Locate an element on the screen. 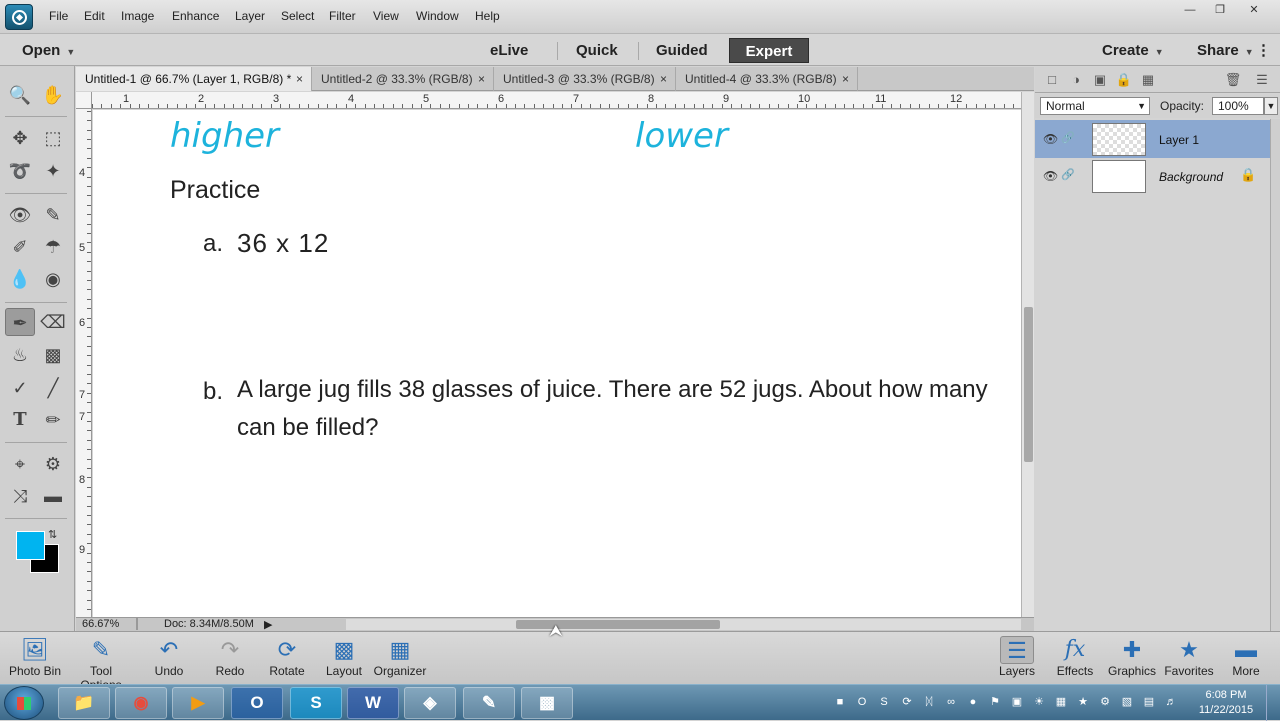 The image size is (1280, 721). red-eye-tool-icon: 👁 is located at coordinates (20, 215).